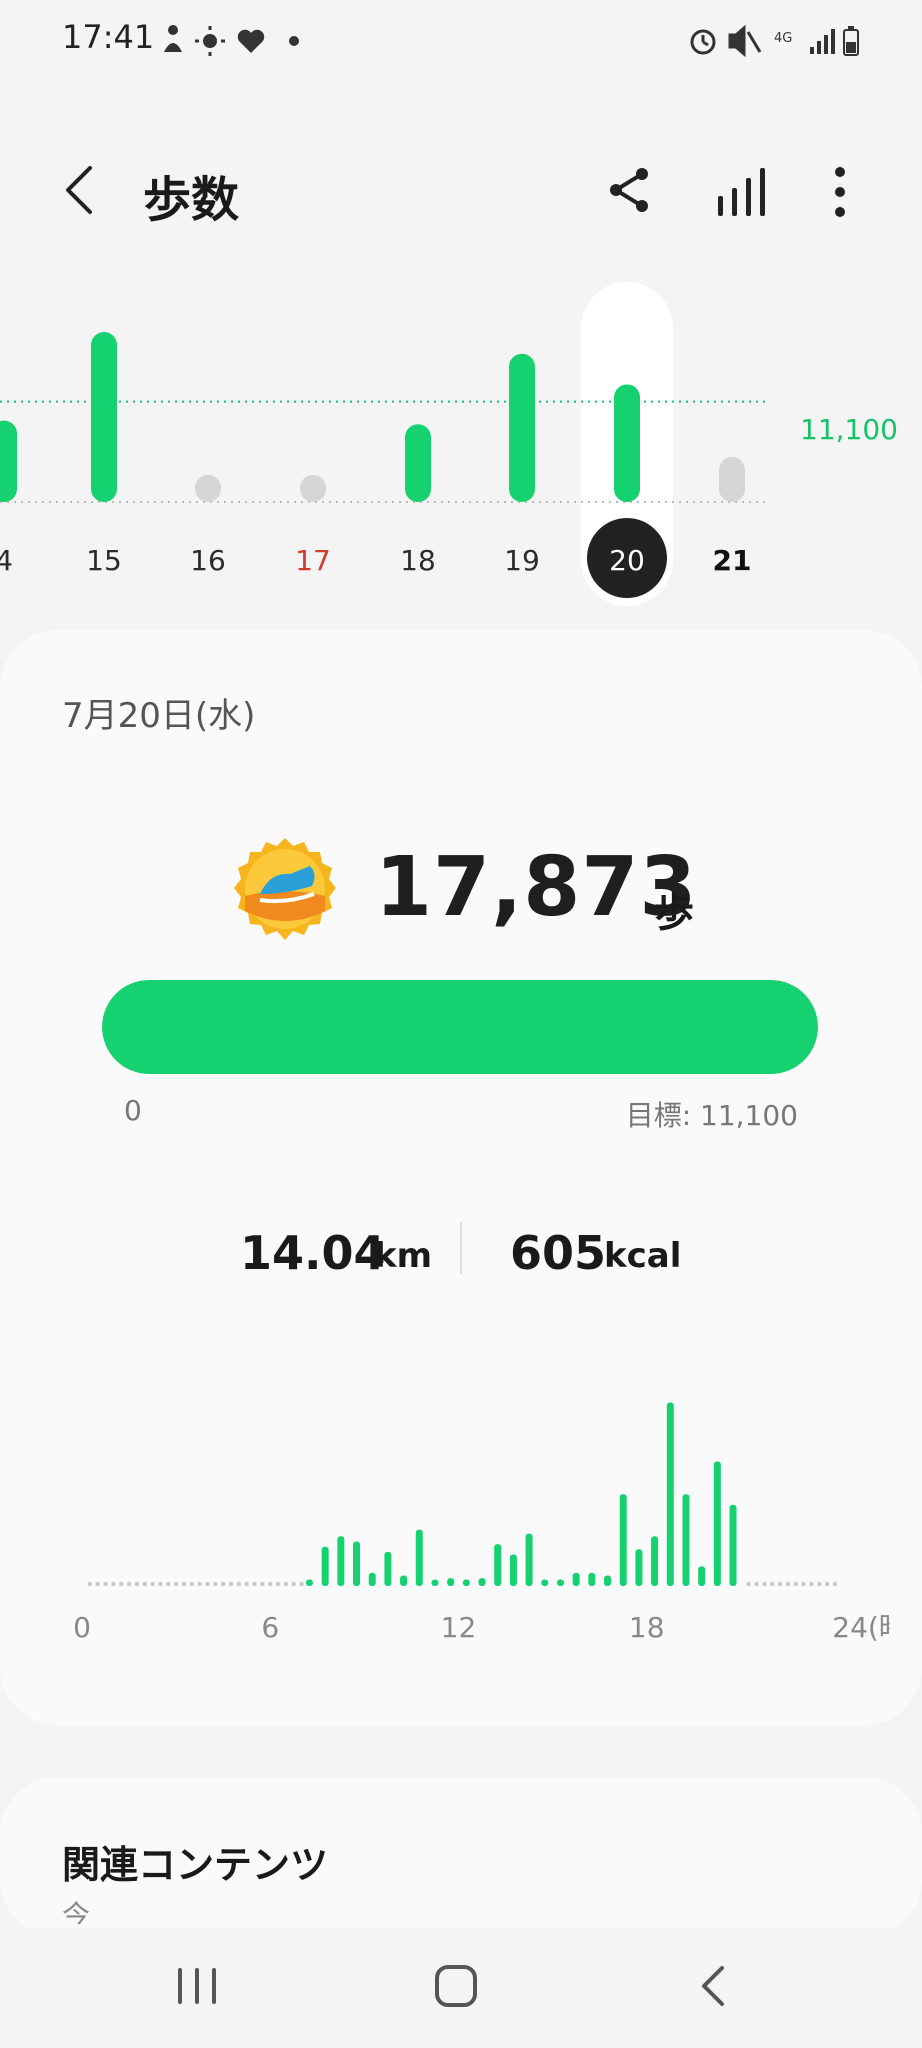 This screenshot has width=922, height=2048. Describe the element at coordinates (558, 1253) in the screenshot. I see `calories-value: 605` at that location.